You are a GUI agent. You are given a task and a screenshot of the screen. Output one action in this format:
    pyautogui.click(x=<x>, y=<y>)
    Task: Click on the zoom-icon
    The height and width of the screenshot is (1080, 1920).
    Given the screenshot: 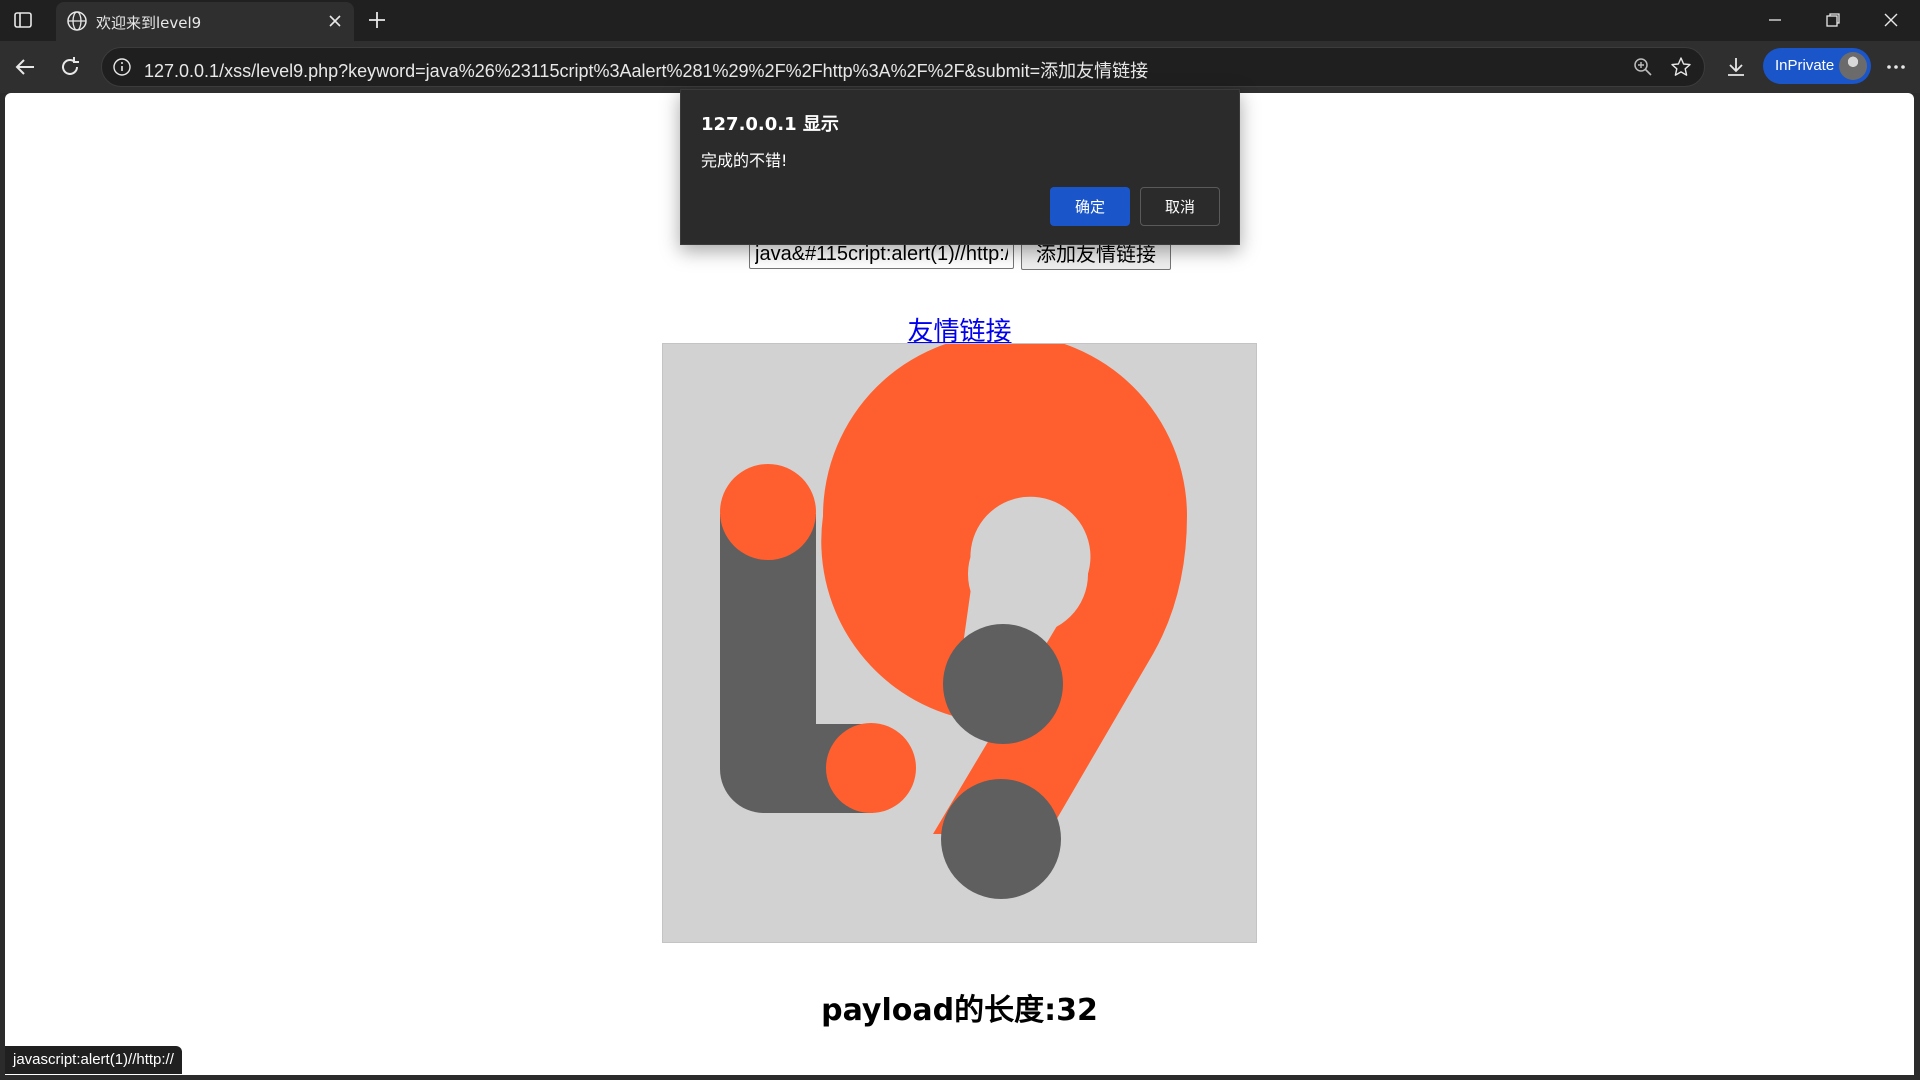 What is the action you would take?
    pyautogui.click(x=1643, y=67)
    